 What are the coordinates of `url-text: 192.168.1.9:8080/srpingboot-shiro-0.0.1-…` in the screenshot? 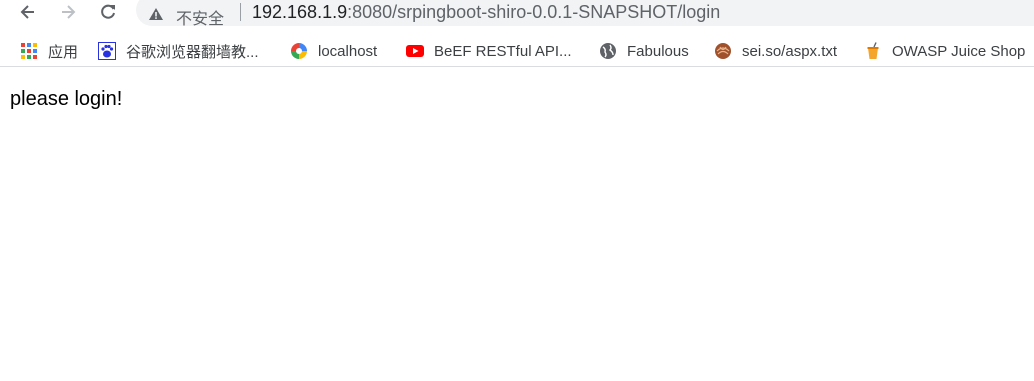 It's located at (486, 12).